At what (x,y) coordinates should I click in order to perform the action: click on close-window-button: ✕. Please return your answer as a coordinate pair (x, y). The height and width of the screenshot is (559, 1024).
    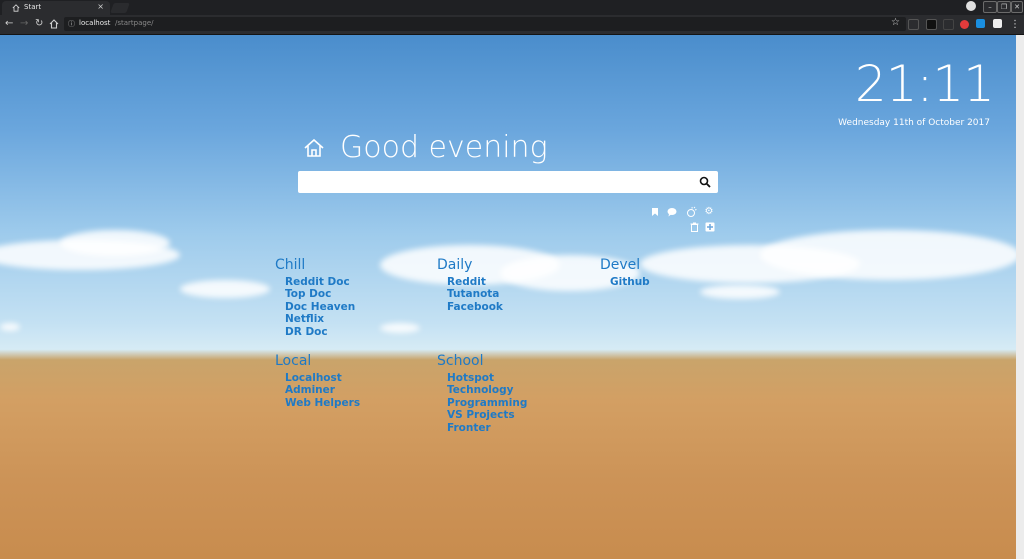
    Looking at the image, I should click on (1017, 7).